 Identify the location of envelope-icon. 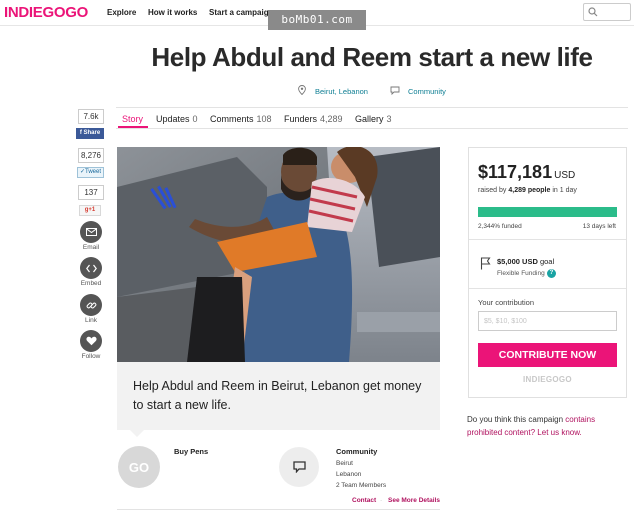
(91, 232).